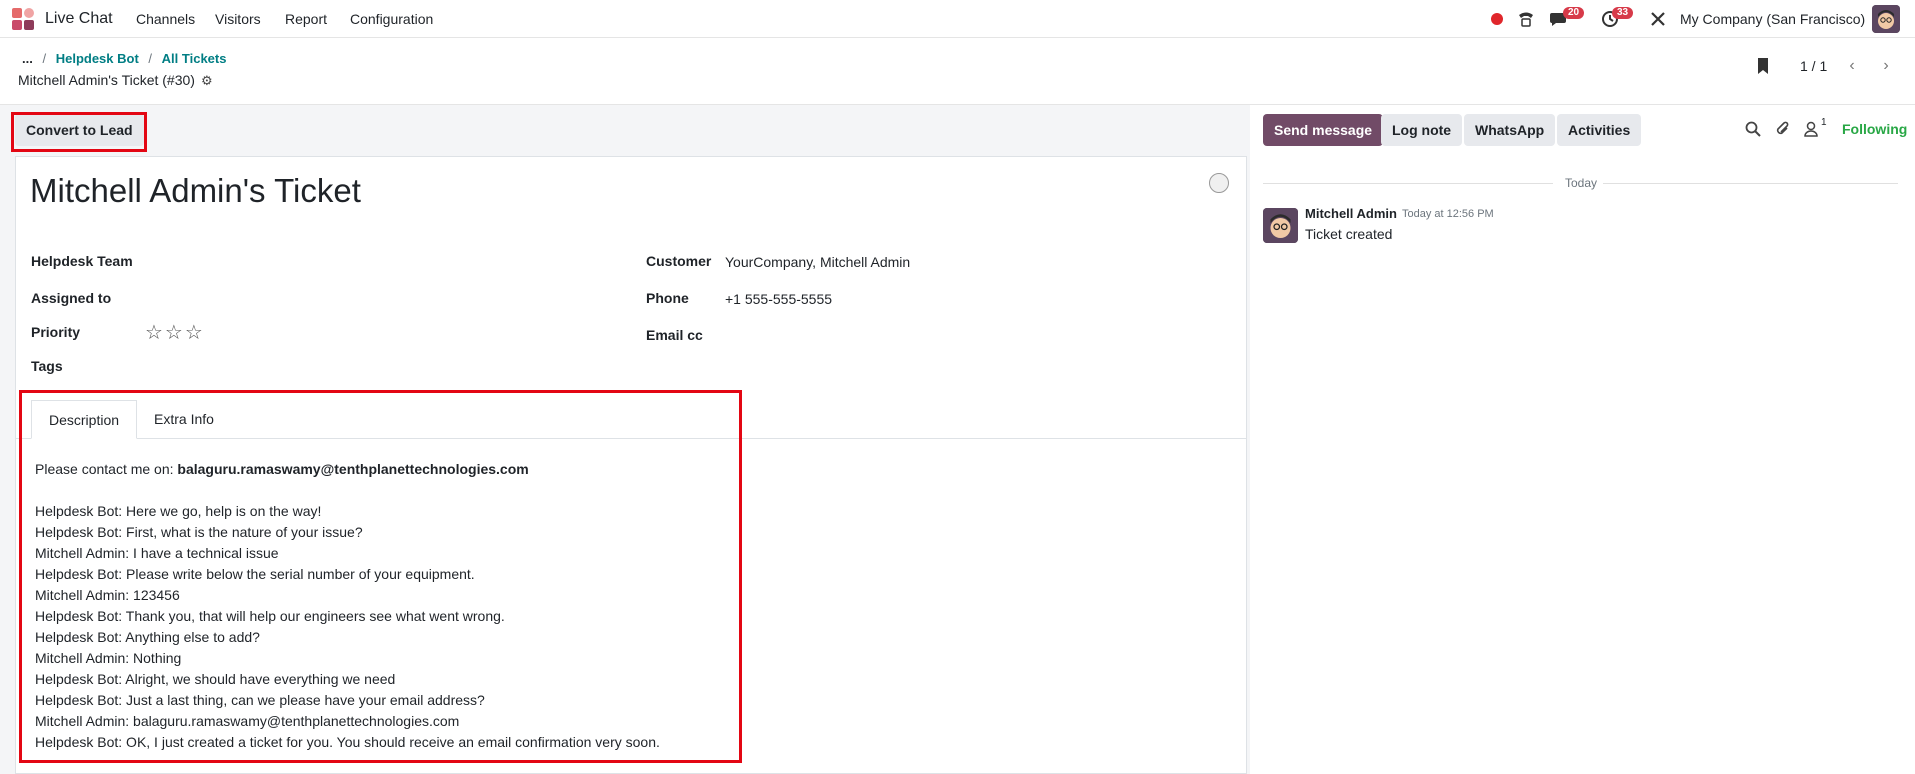 This screenshot has height=774, width=1915. Describe the element at coordinates (1658, 19) in the screenshot. I see `debug-tools-icon` at that location.